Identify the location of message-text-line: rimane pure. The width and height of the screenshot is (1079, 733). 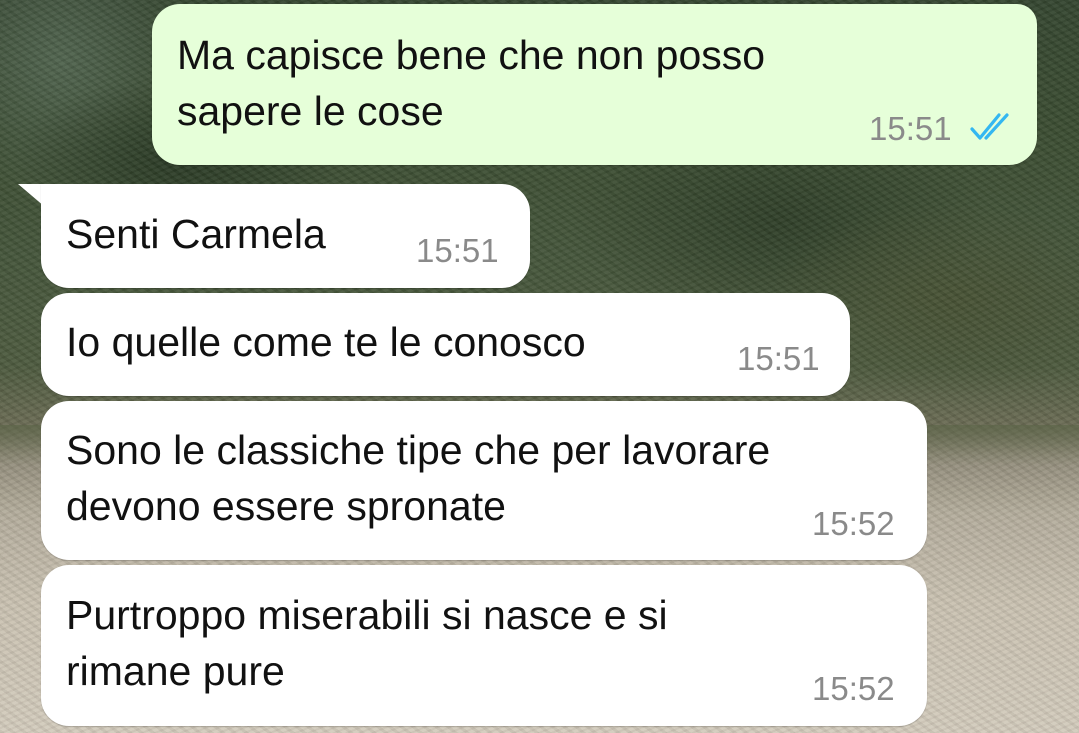
(175, 671).